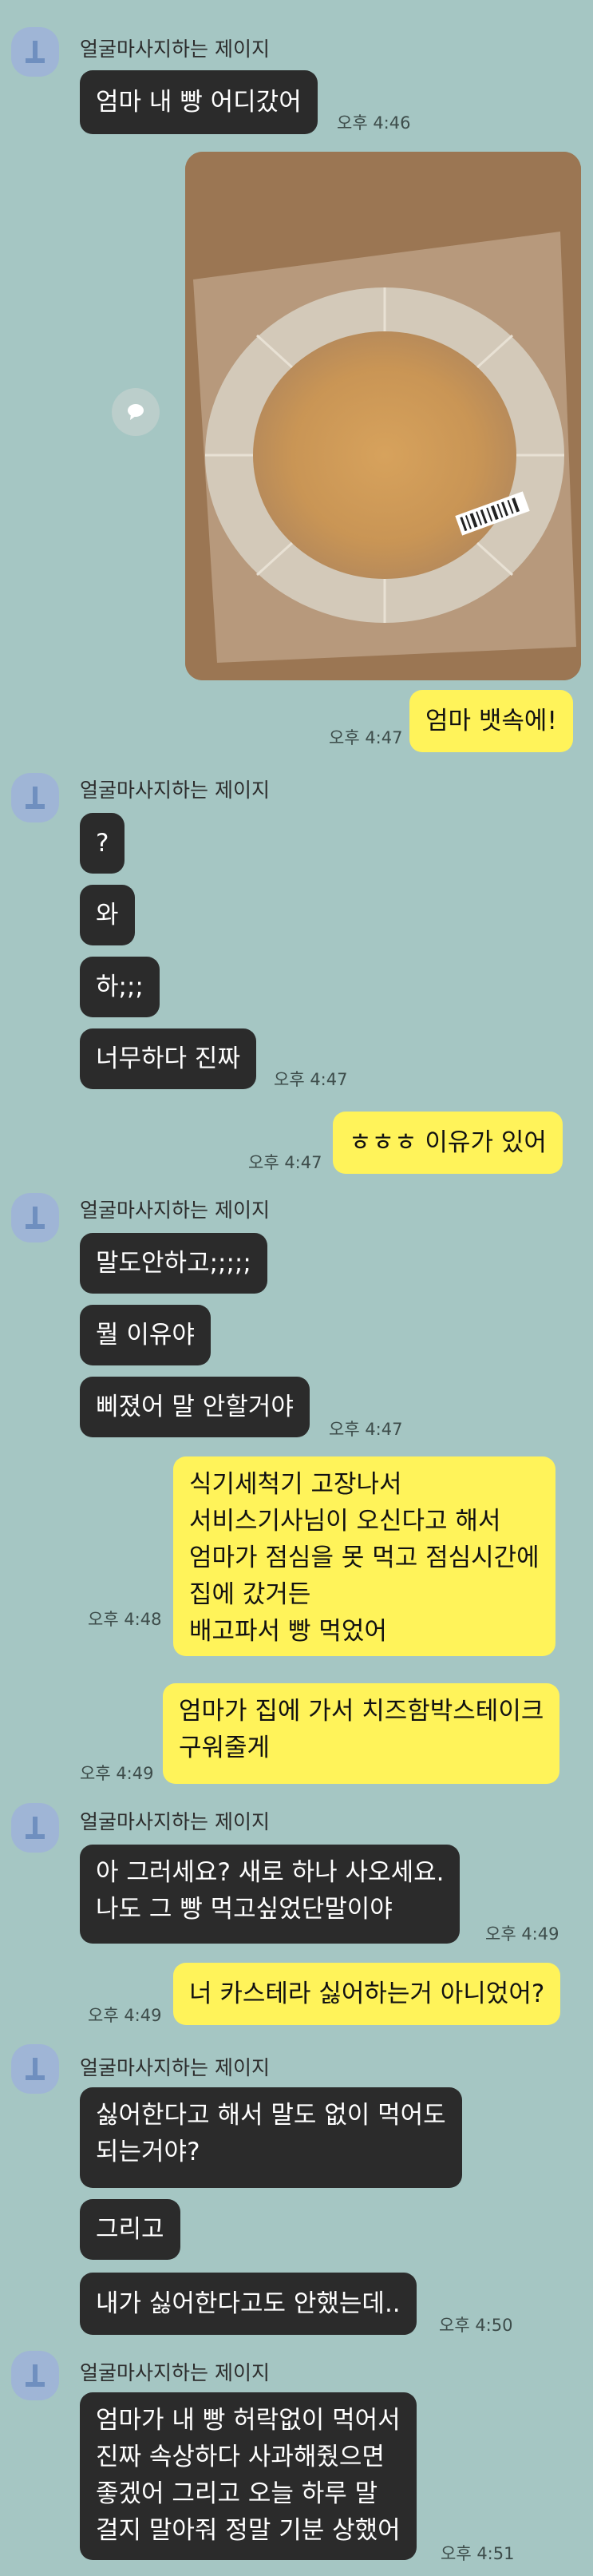 The height and width of the screenshot is (2576, 593). What do you see at coordinates (244, 1909) in the screenshot?
I see `message-line: 나도 그 빵 먹고싶었단말이야` at bounding box center [244, 1909].